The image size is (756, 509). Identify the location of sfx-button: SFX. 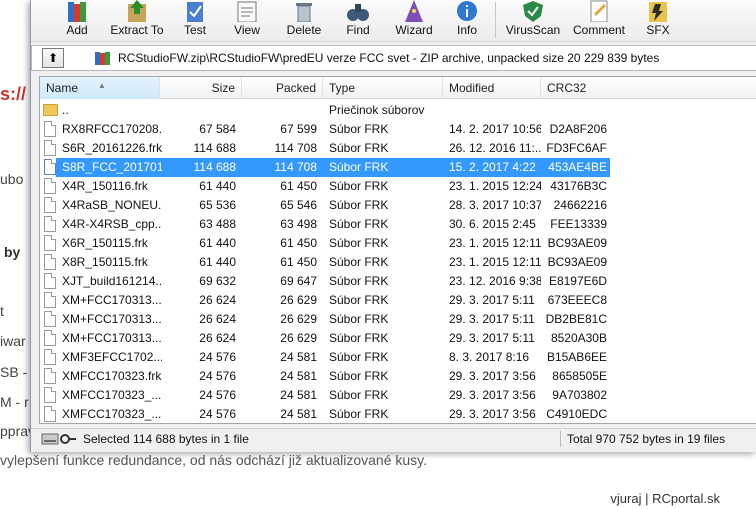
(658, 21).